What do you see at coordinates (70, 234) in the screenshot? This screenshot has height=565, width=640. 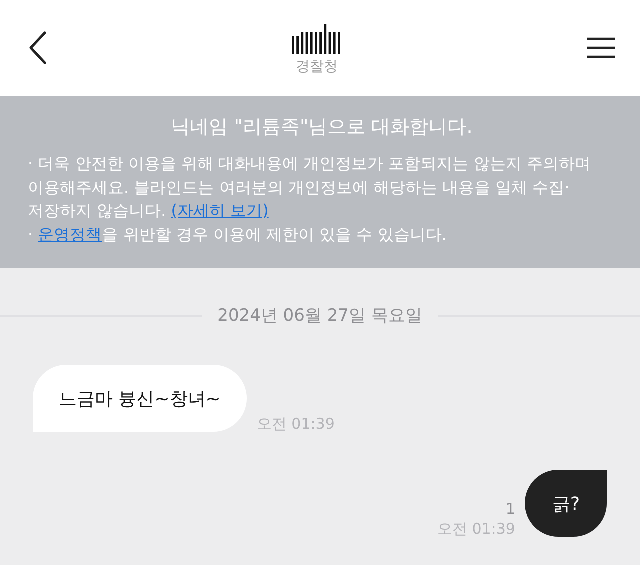 I see `notice-link: 운영정책` at bounding box center [70, 234].